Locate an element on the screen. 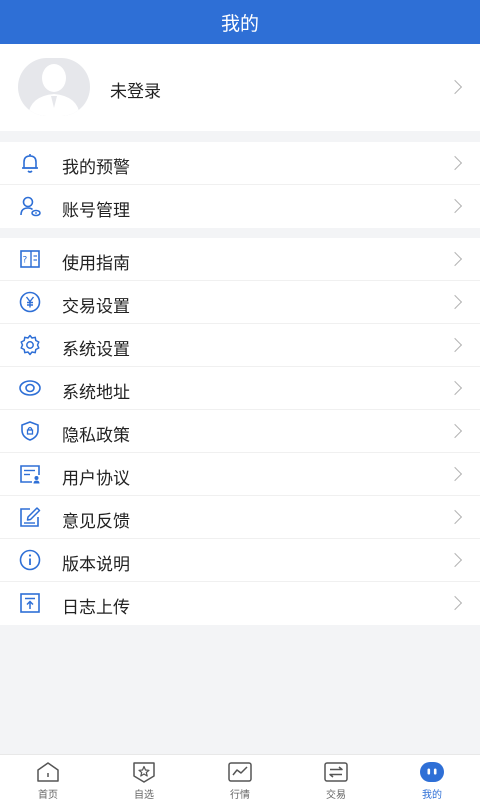  login-status: 未登录 is located at coordinates (135, 92).